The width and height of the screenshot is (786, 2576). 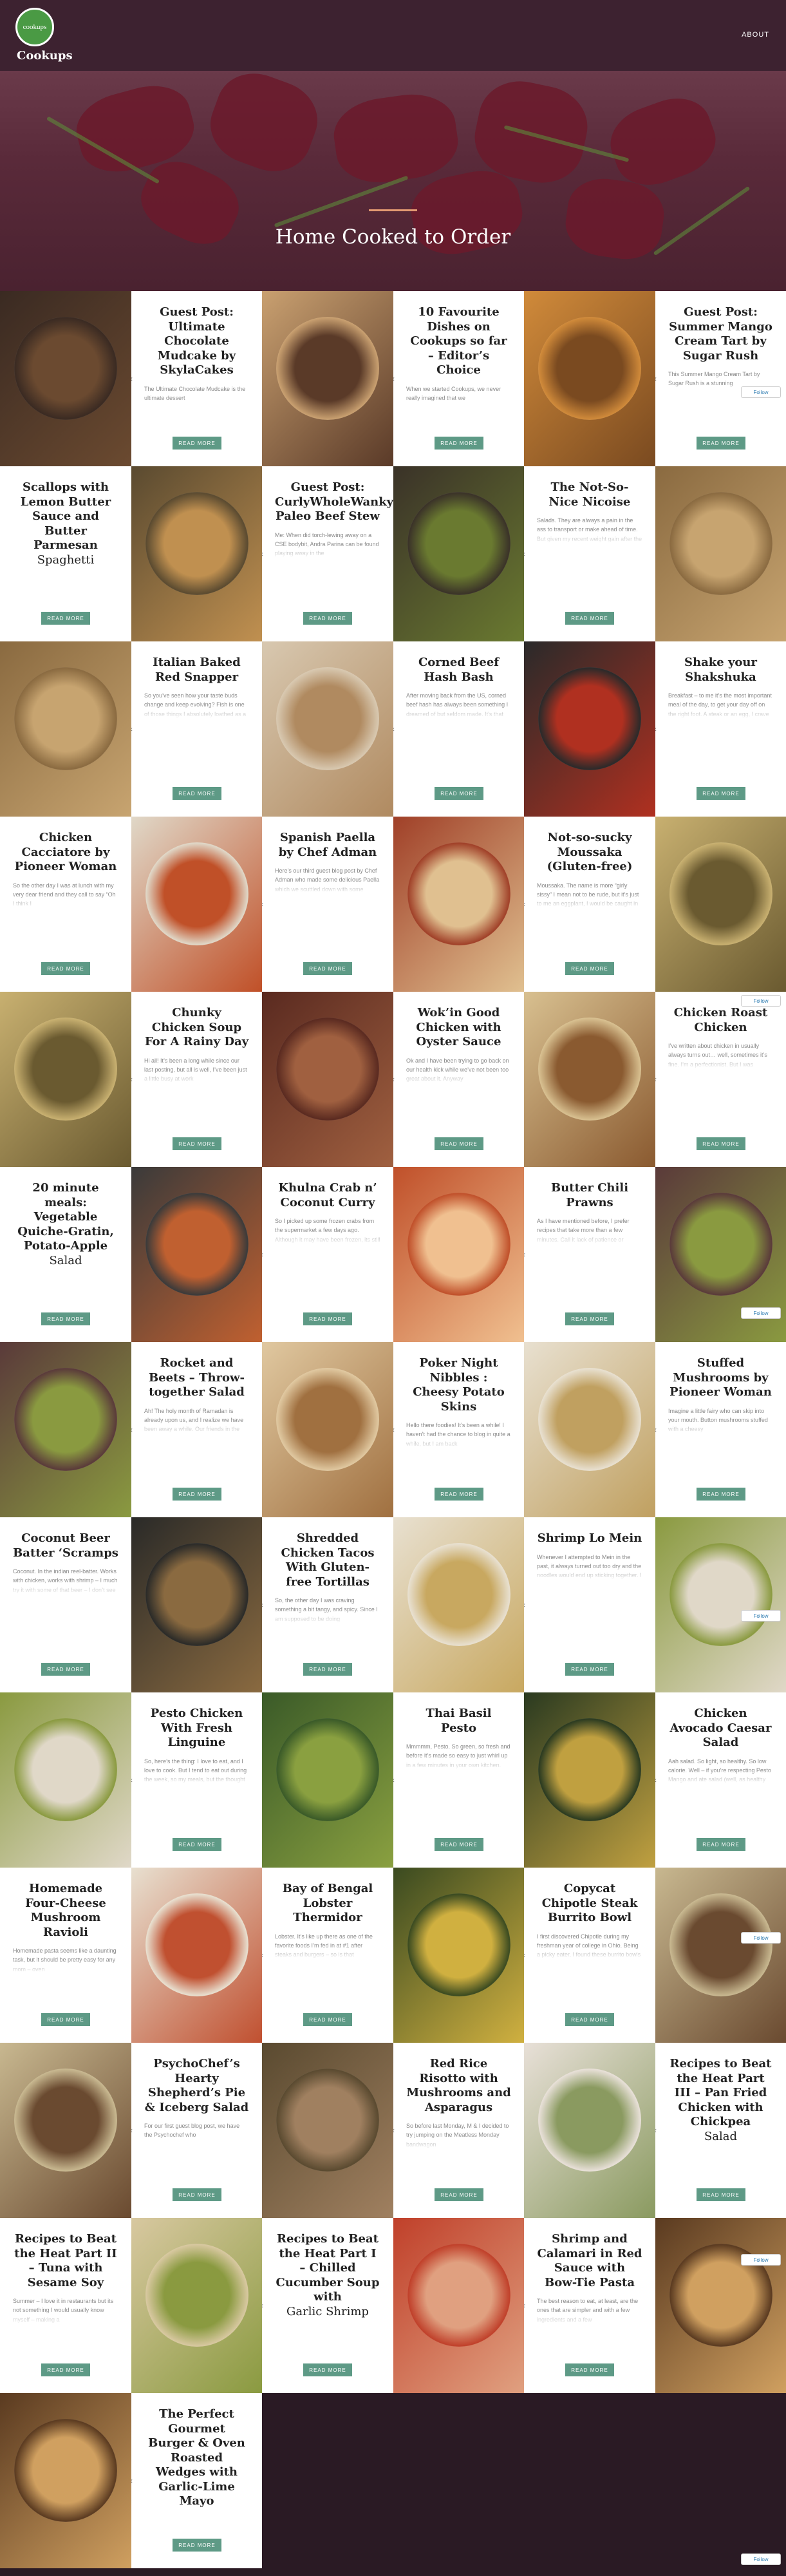 I want to click on post-title: Khulna Crab n’ Coconut Curry, so click(x=327, y=1195).